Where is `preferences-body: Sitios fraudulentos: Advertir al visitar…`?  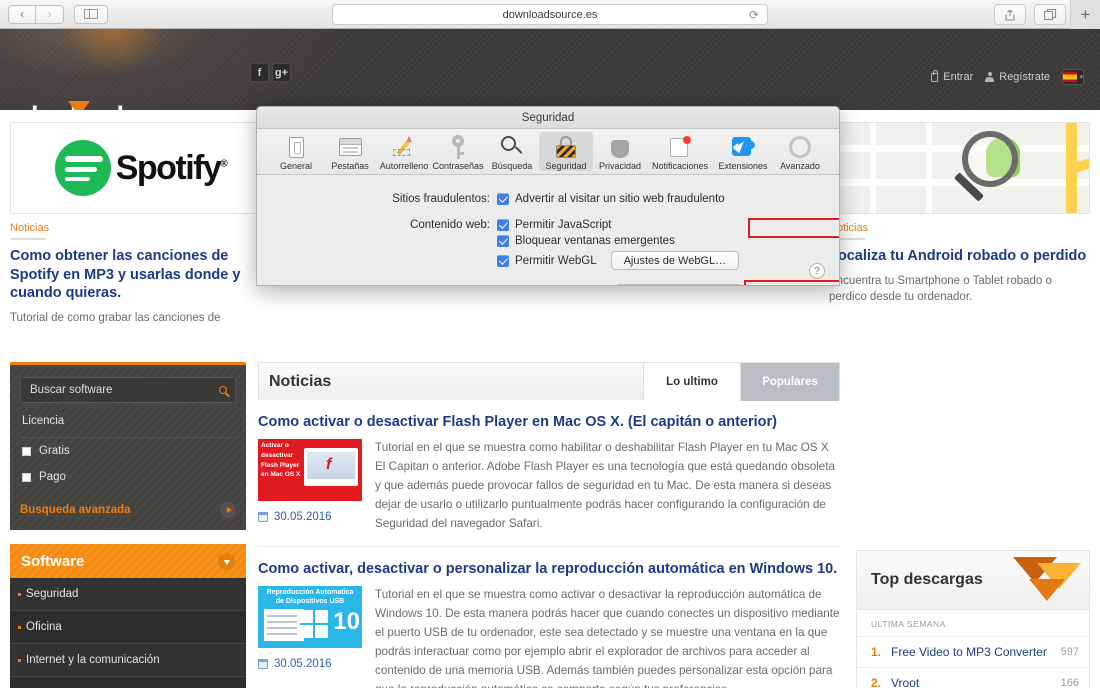 preferences-body: Sitios fraudulentos: Advertir al visitar… is located at coordinates (548, 230).